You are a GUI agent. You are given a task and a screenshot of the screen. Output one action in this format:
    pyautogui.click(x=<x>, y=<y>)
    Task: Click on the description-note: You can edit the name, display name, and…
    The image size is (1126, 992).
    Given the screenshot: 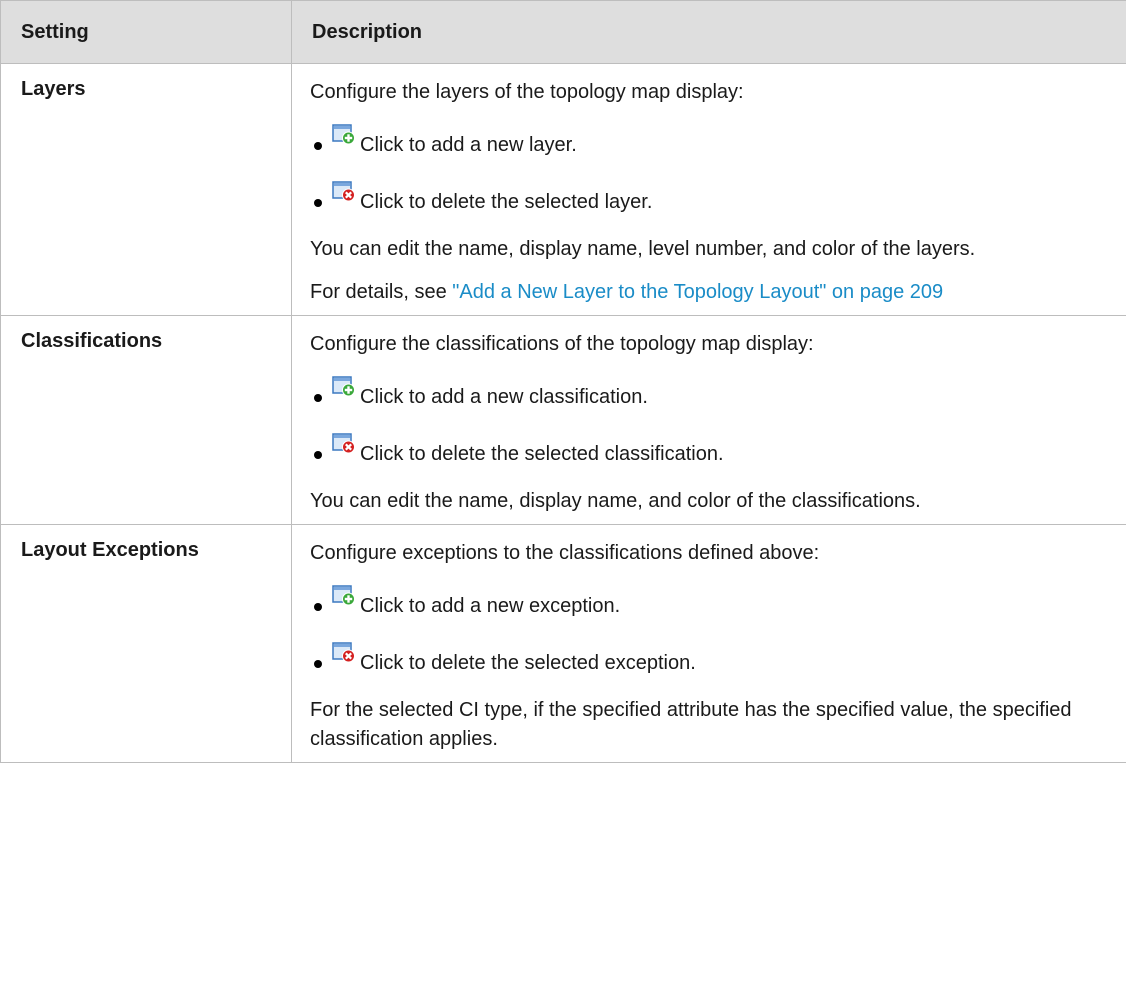 What is the action you would take?
    pyautogui.click(x=615, y=501)
    